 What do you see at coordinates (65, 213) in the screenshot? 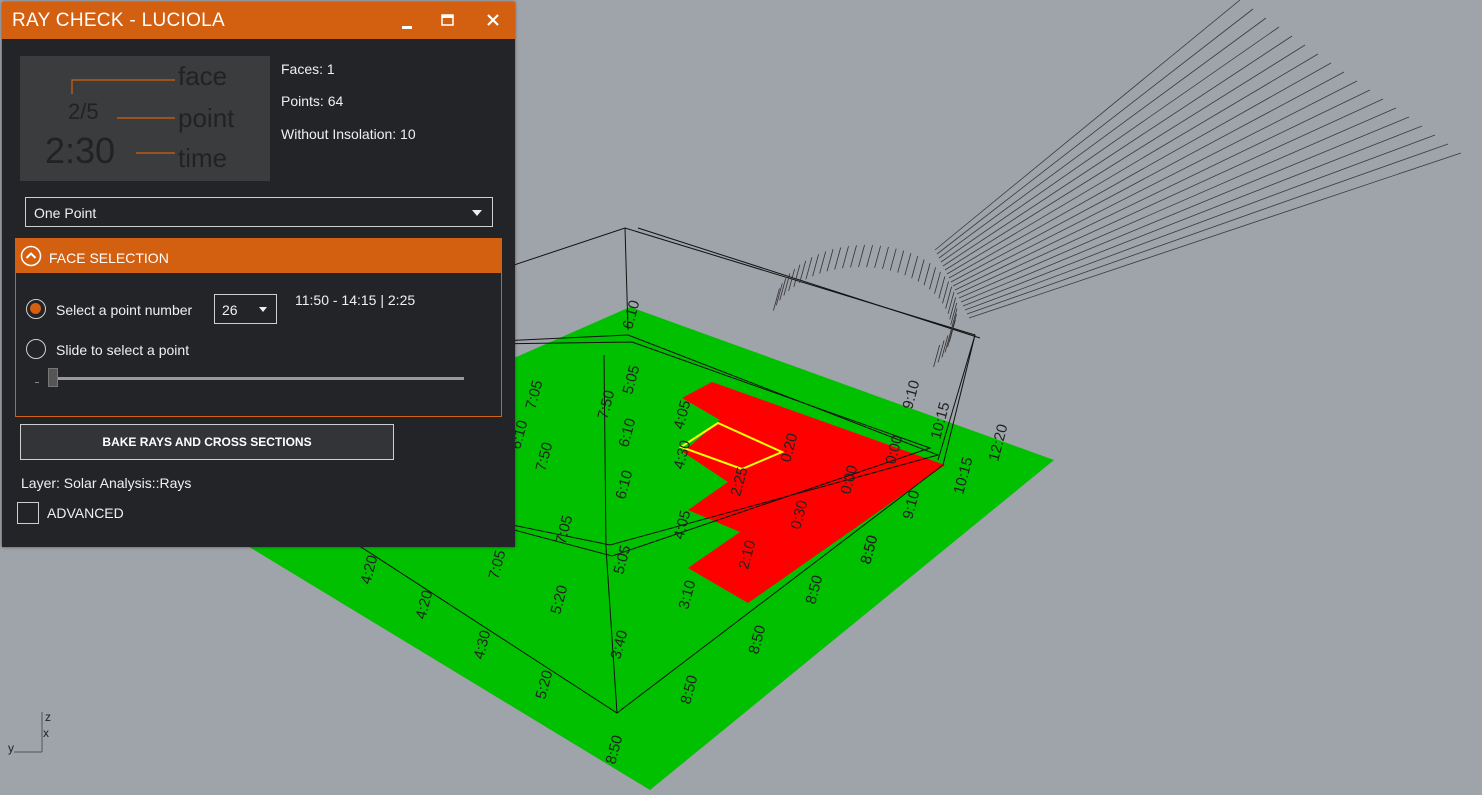
I see `mode-dropdown-value: One Point` at bounding box center [65, 213].